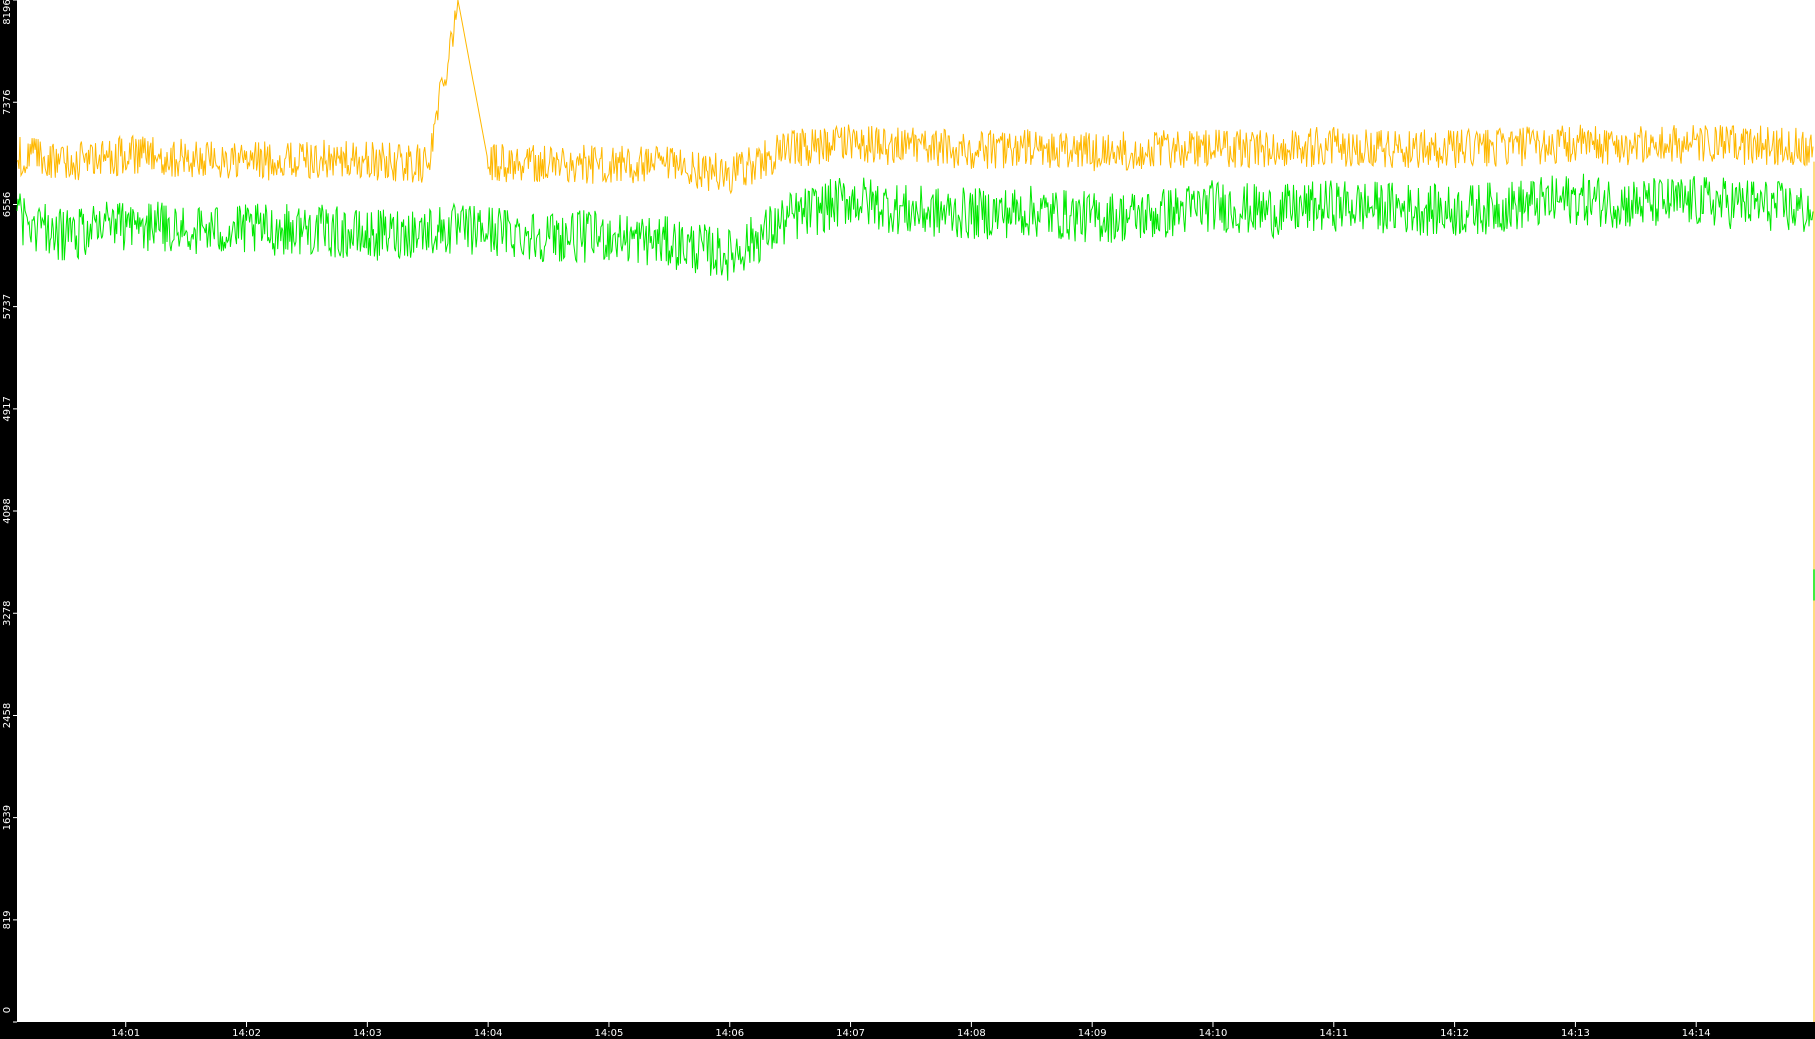 The image size is (1815, 1039). What do you see at coordinates (7, 204) in the screenshot?
I see `y-tick-label: 6556` at bounding box center [7, 204].